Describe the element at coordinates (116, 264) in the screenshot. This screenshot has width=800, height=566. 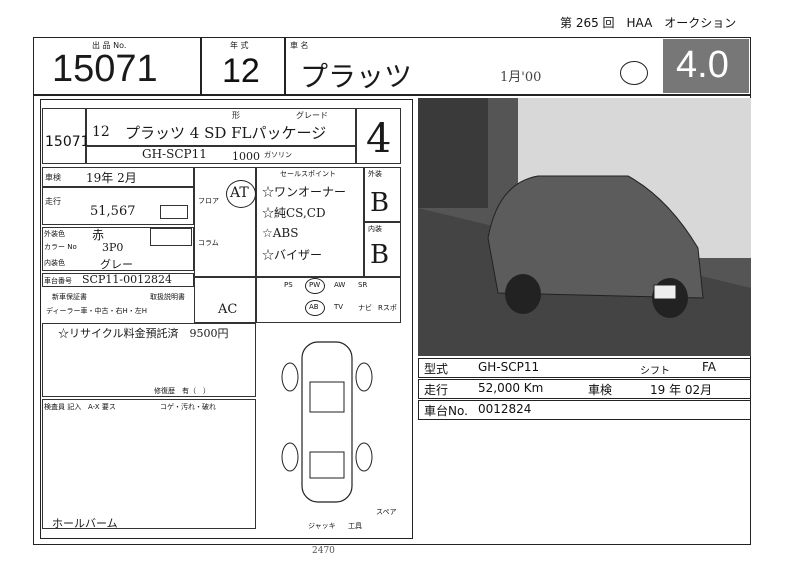
I see `interior-value: グレー` at that location.